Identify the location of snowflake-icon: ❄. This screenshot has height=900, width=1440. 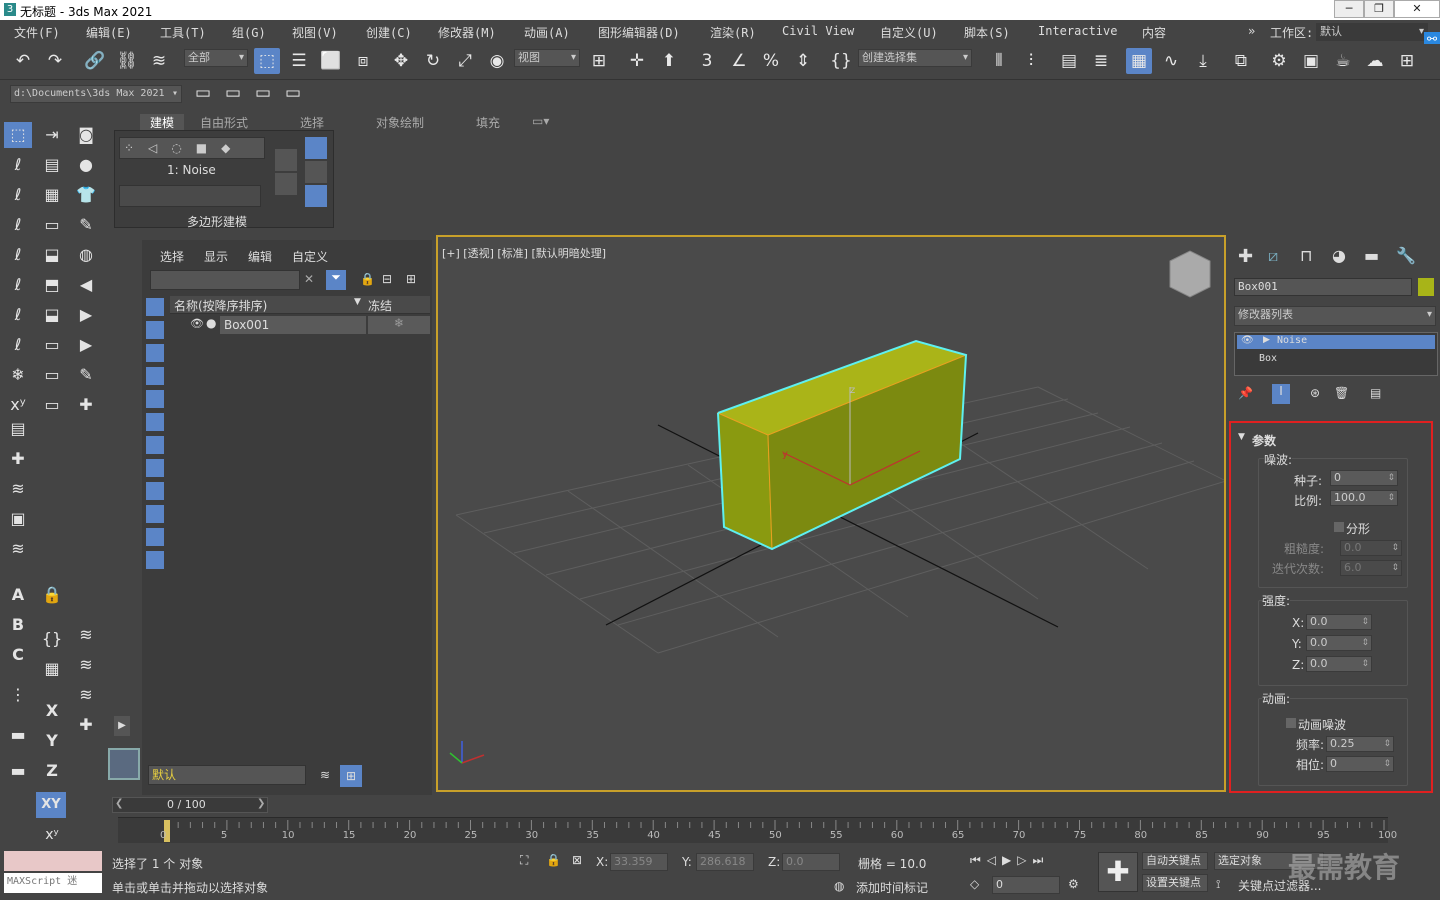
(18, 375).